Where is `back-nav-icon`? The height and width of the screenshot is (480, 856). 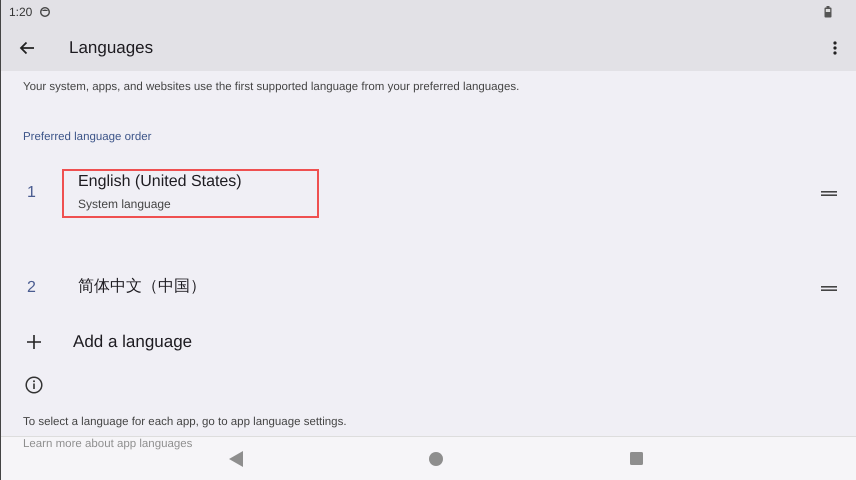 back-nav-icon is located at coordinates (236, 458).